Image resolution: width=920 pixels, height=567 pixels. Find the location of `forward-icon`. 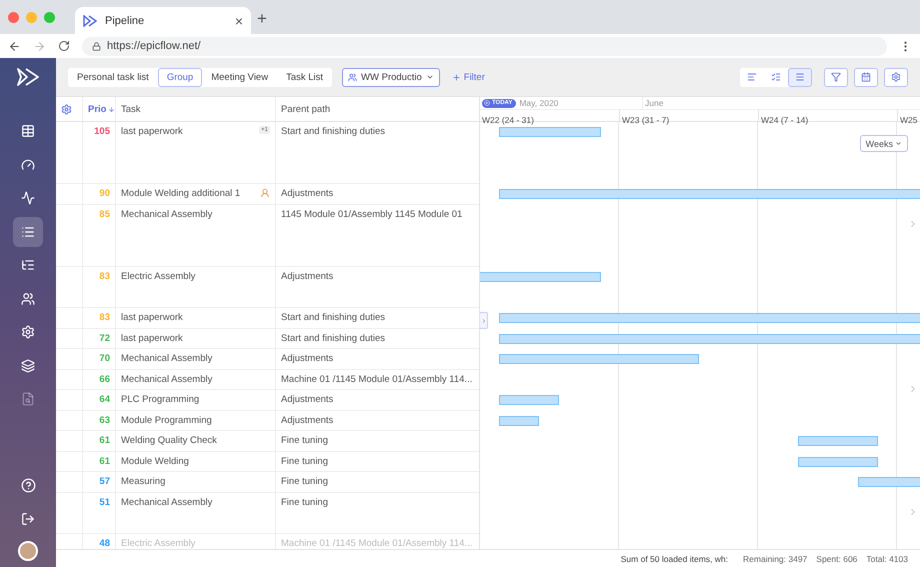

forward-icon is located at coordinates (39, 46).